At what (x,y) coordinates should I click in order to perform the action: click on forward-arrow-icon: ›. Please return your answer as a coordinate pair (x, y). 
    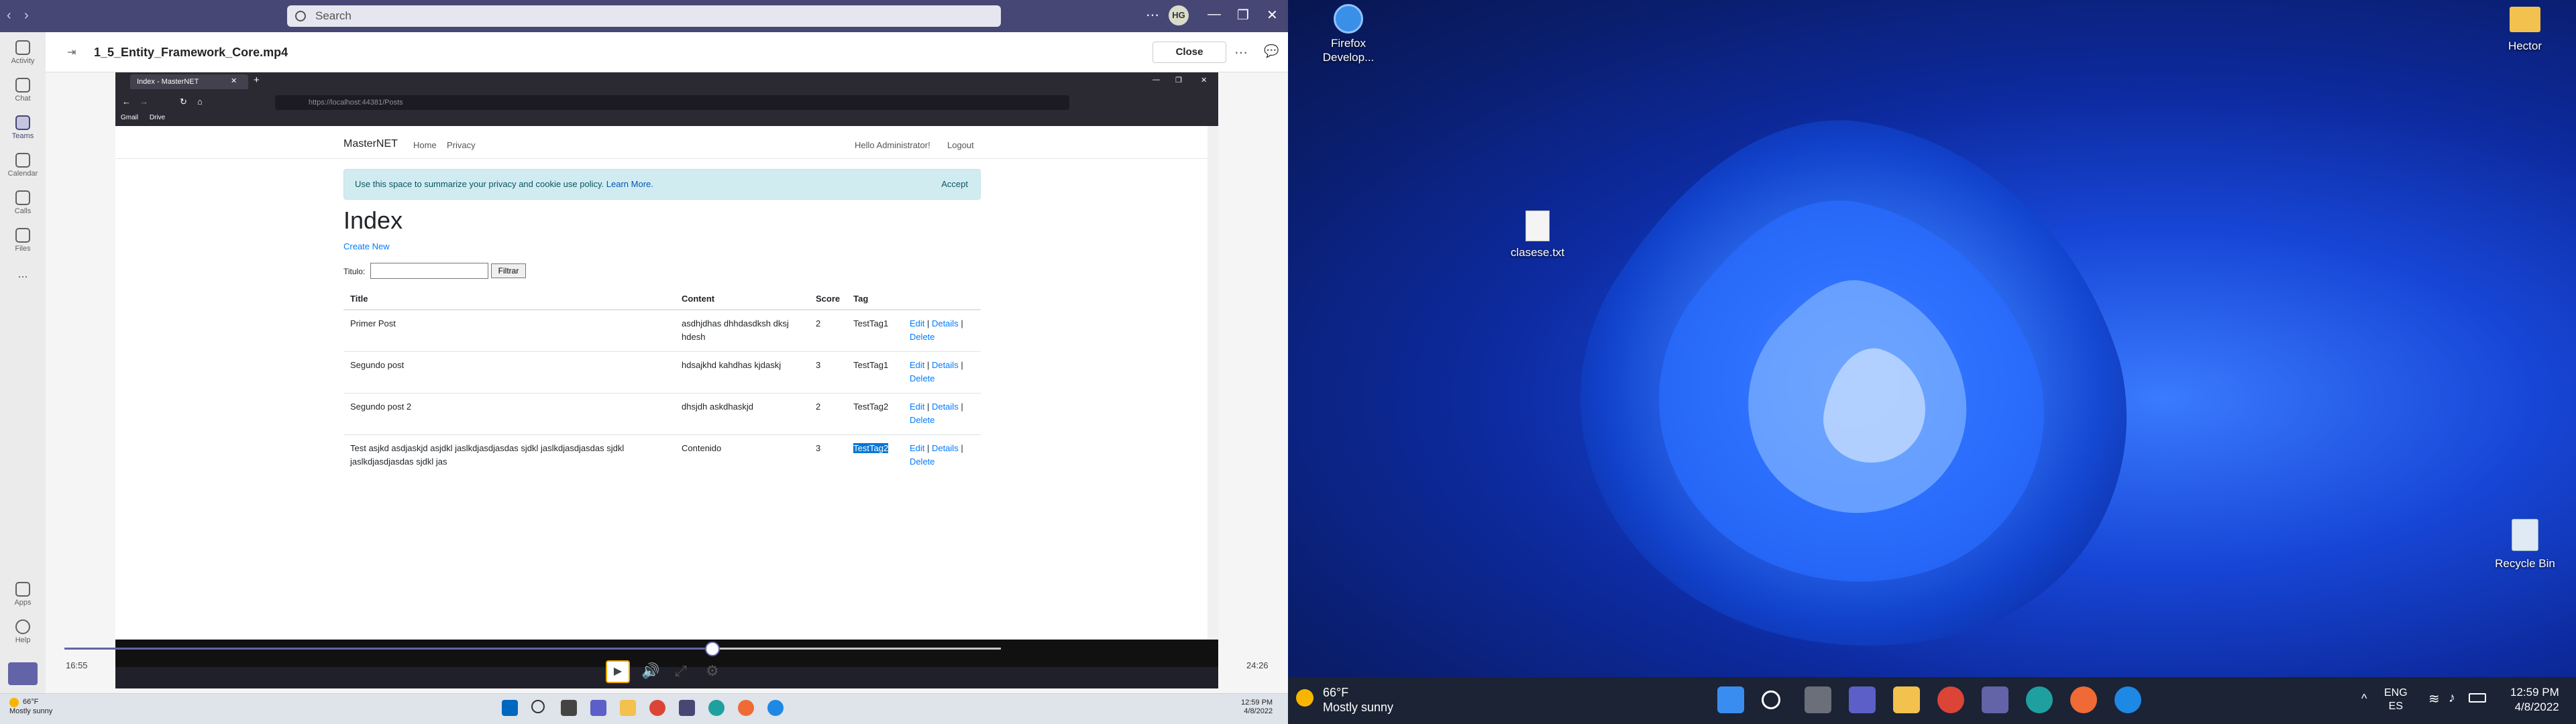
    Looking at the image, I should click on (26, 15).